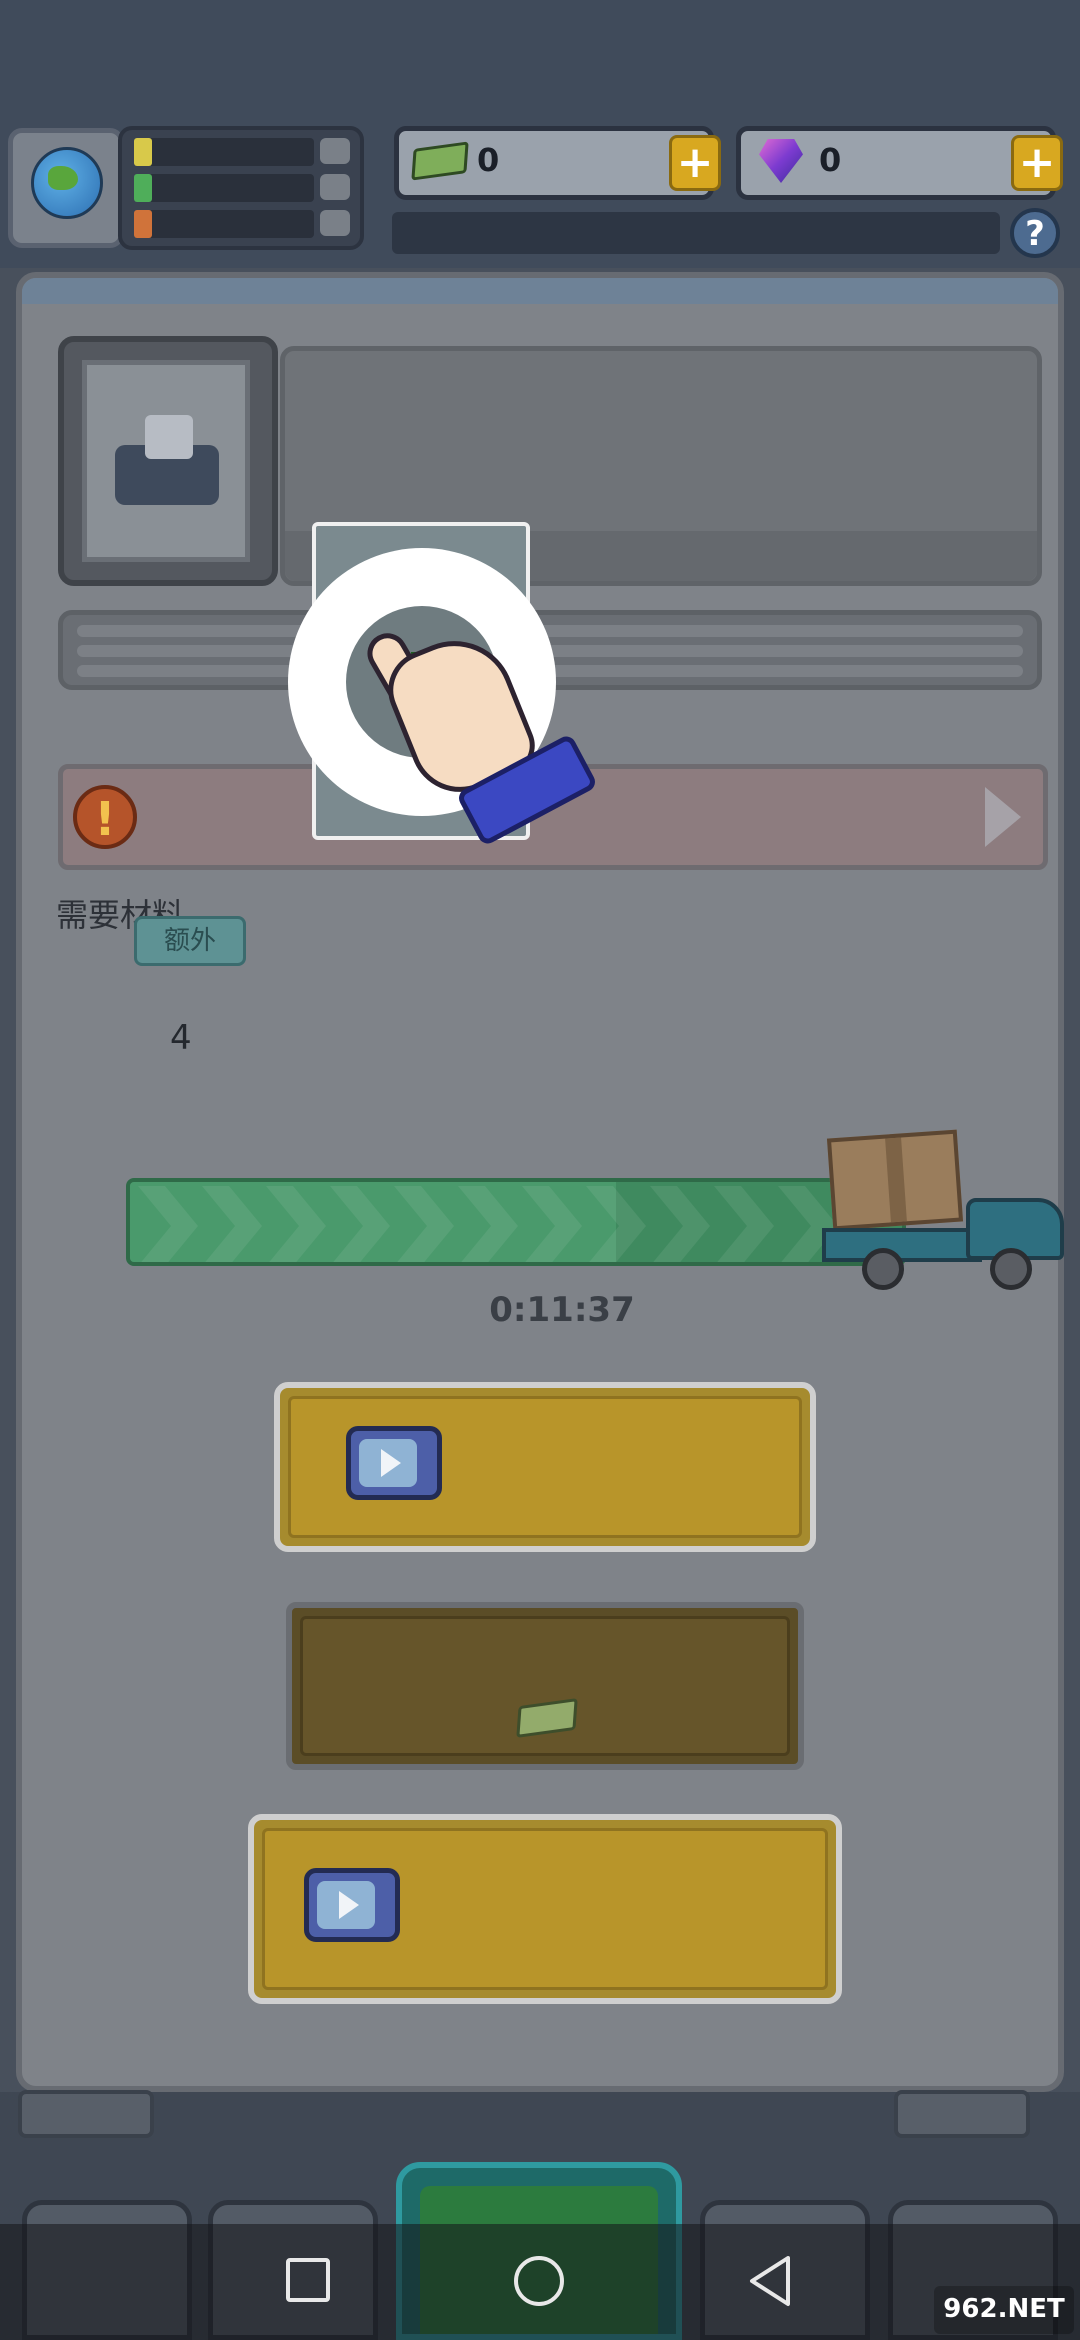 The height and width of the screenshot is (2340, 1080). Describe the element at coordinates (557, 163) in the screenshot. I see `cash-counter: 0 +` at that location.